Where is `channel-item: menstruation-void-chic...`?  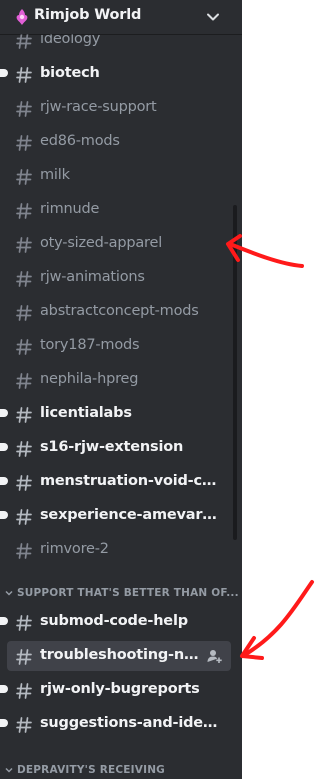
channel-item: menstruation-void-chic... is located at coordinates (115, 482).